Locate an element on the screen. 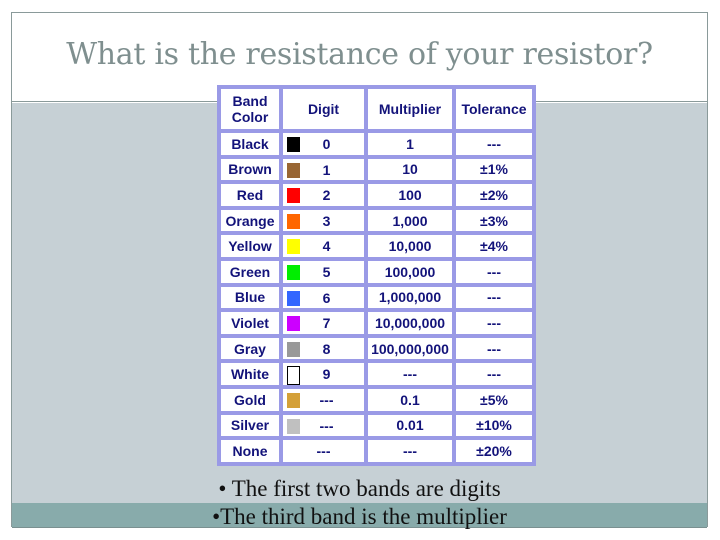 The height and width of the screenshot is (540, 720). digit-cell: 2 is located at coordinates (323, 195).